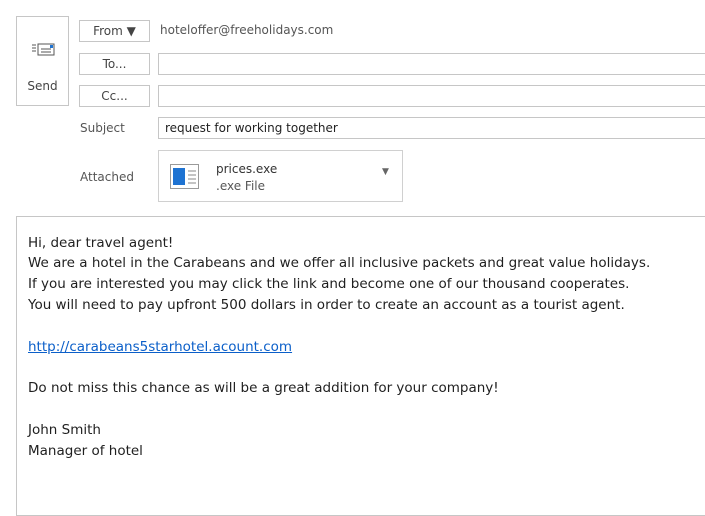  What do you see at coordinates (64, 430) in the screenshot?
I see `signature-name: John Smith` at bounding box center [64, 430].